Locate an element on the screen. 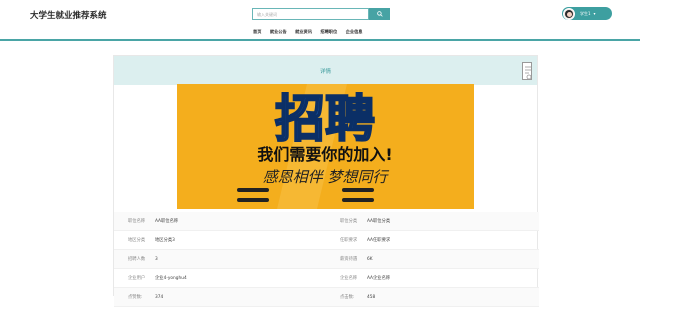  field-value: 458 is located at coordinates (371, 297).